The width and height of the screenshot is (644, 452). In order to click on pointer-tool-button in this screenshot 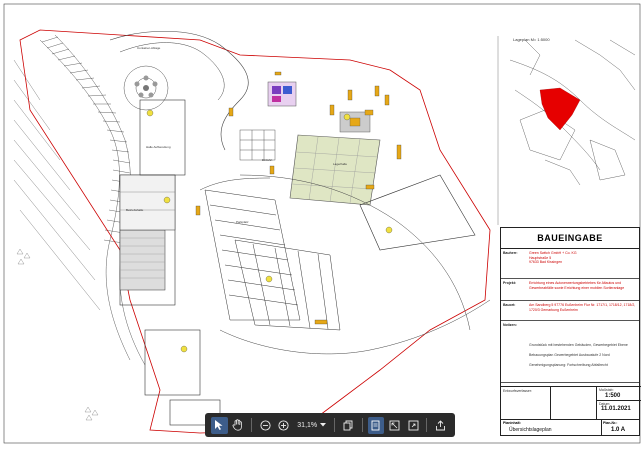, I will do `click(219, 425)`.